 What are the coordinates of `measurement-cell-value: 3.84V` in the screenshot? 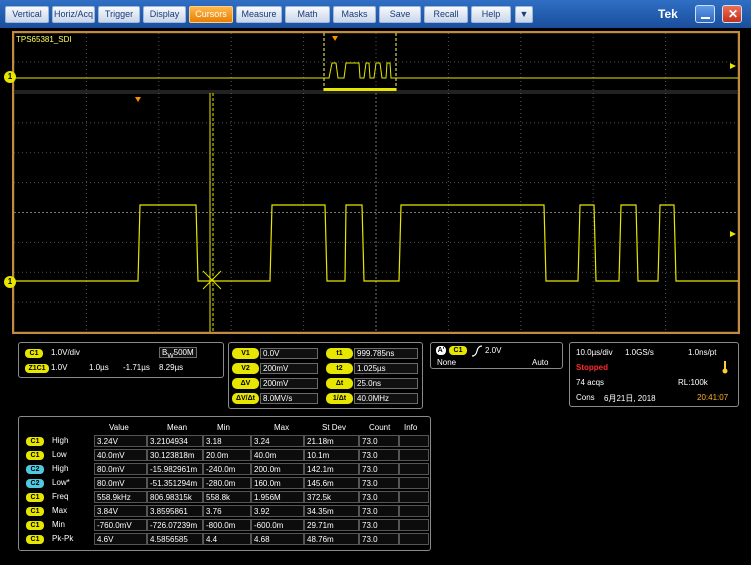 It's located at (120, 511).